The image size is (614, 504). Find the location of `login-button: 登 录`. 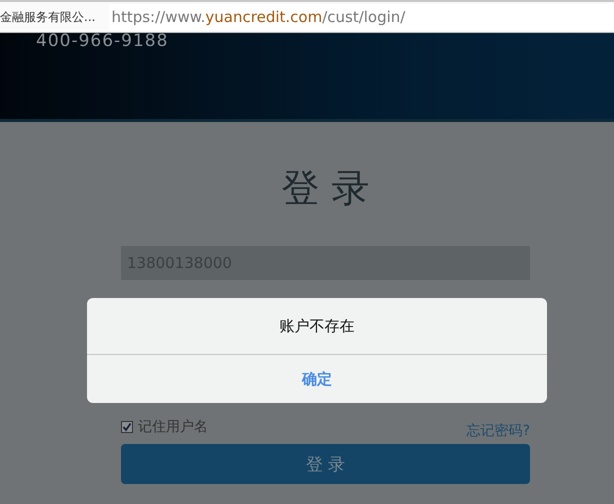

login-button: 登 录 is located at coordinates (325, 464).